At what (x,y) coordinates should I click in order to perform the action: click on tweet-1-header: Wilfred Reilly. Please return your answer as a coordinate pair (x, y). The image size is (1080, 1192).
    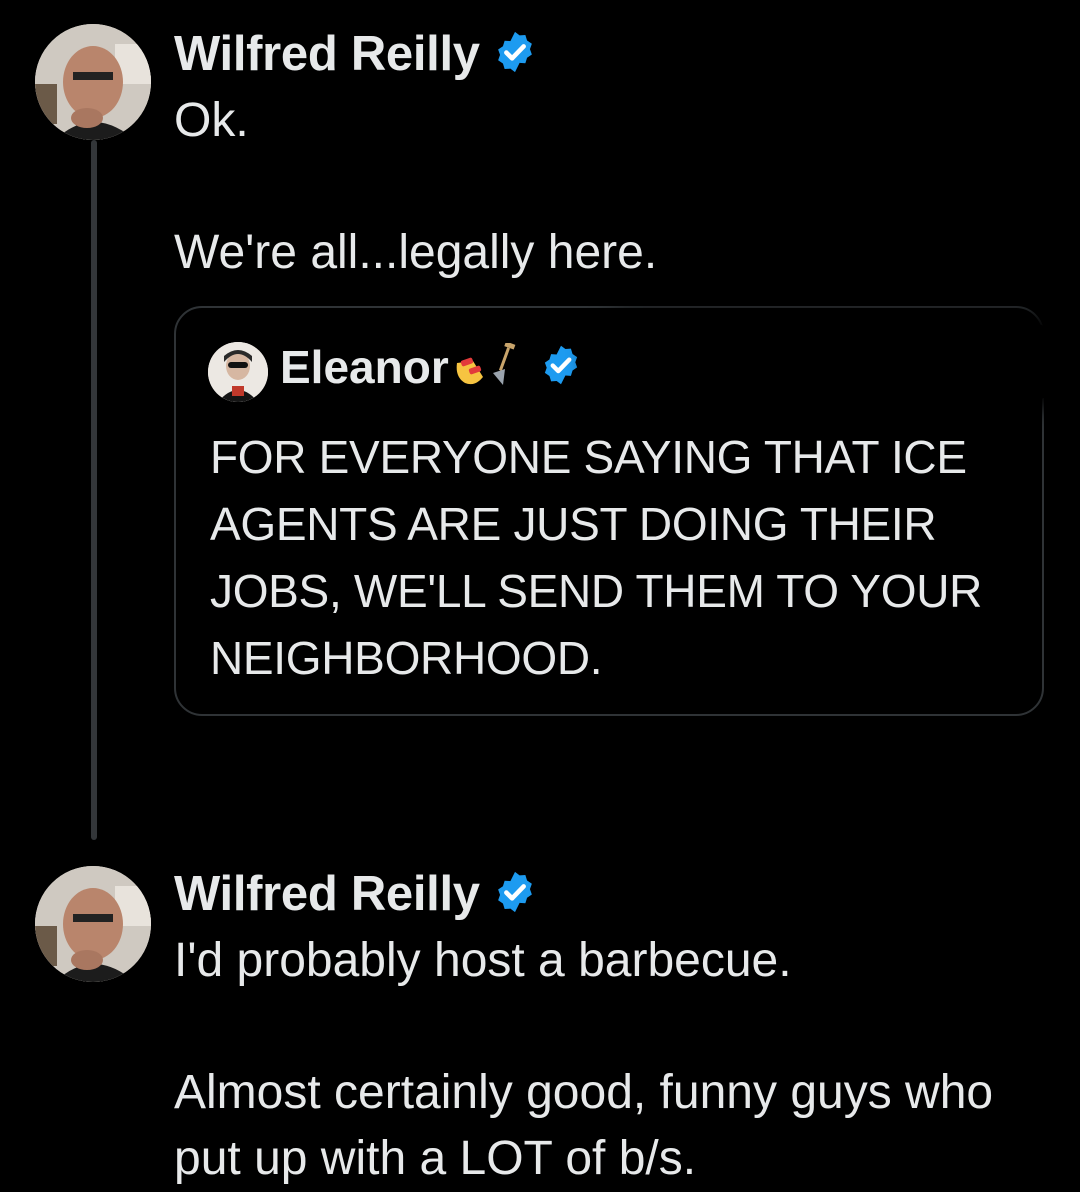
    Looking at the image, I should click on (356, 54).